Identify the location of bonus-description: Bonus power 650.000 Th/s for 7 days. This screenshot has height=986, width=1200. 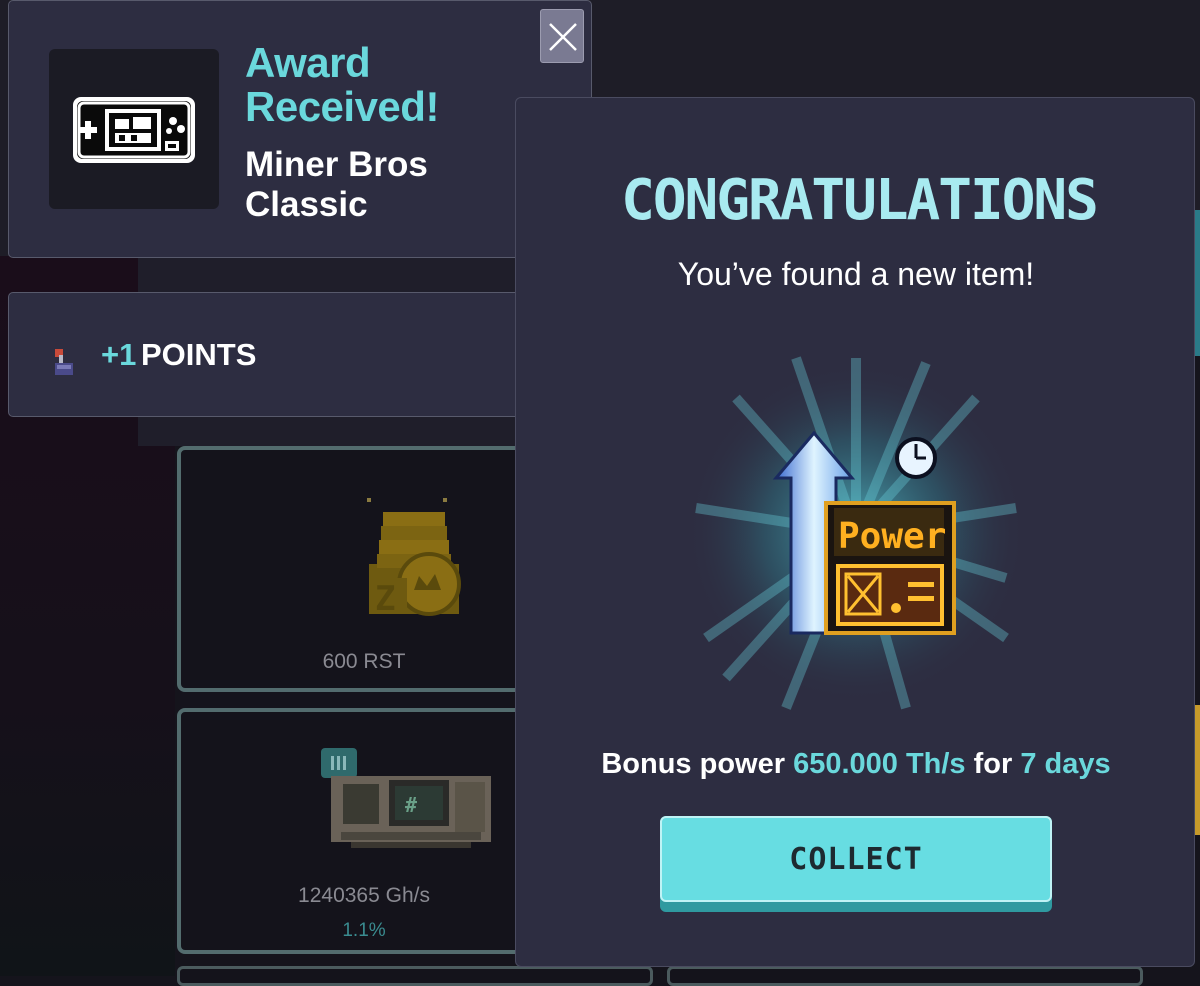
(856, 764).